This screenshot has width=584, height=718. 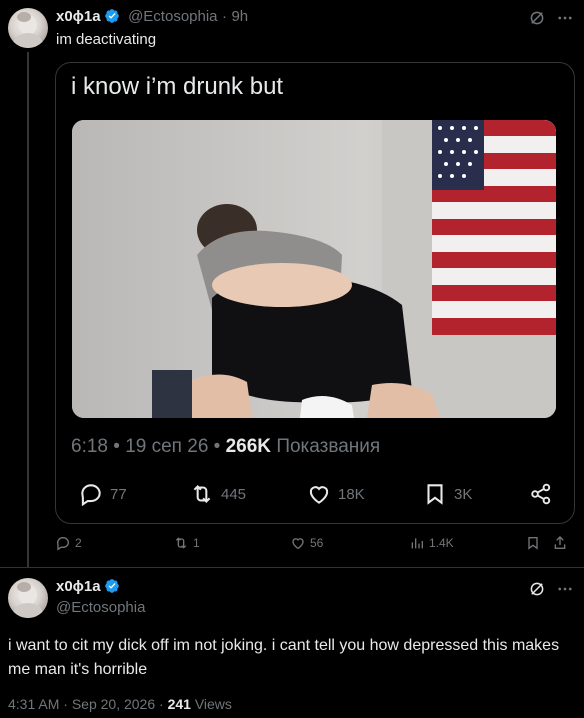 What do you see at coordinates (306, 543) in the screenshot?
I see `like-button: 56` at bounding box center [306, 543].